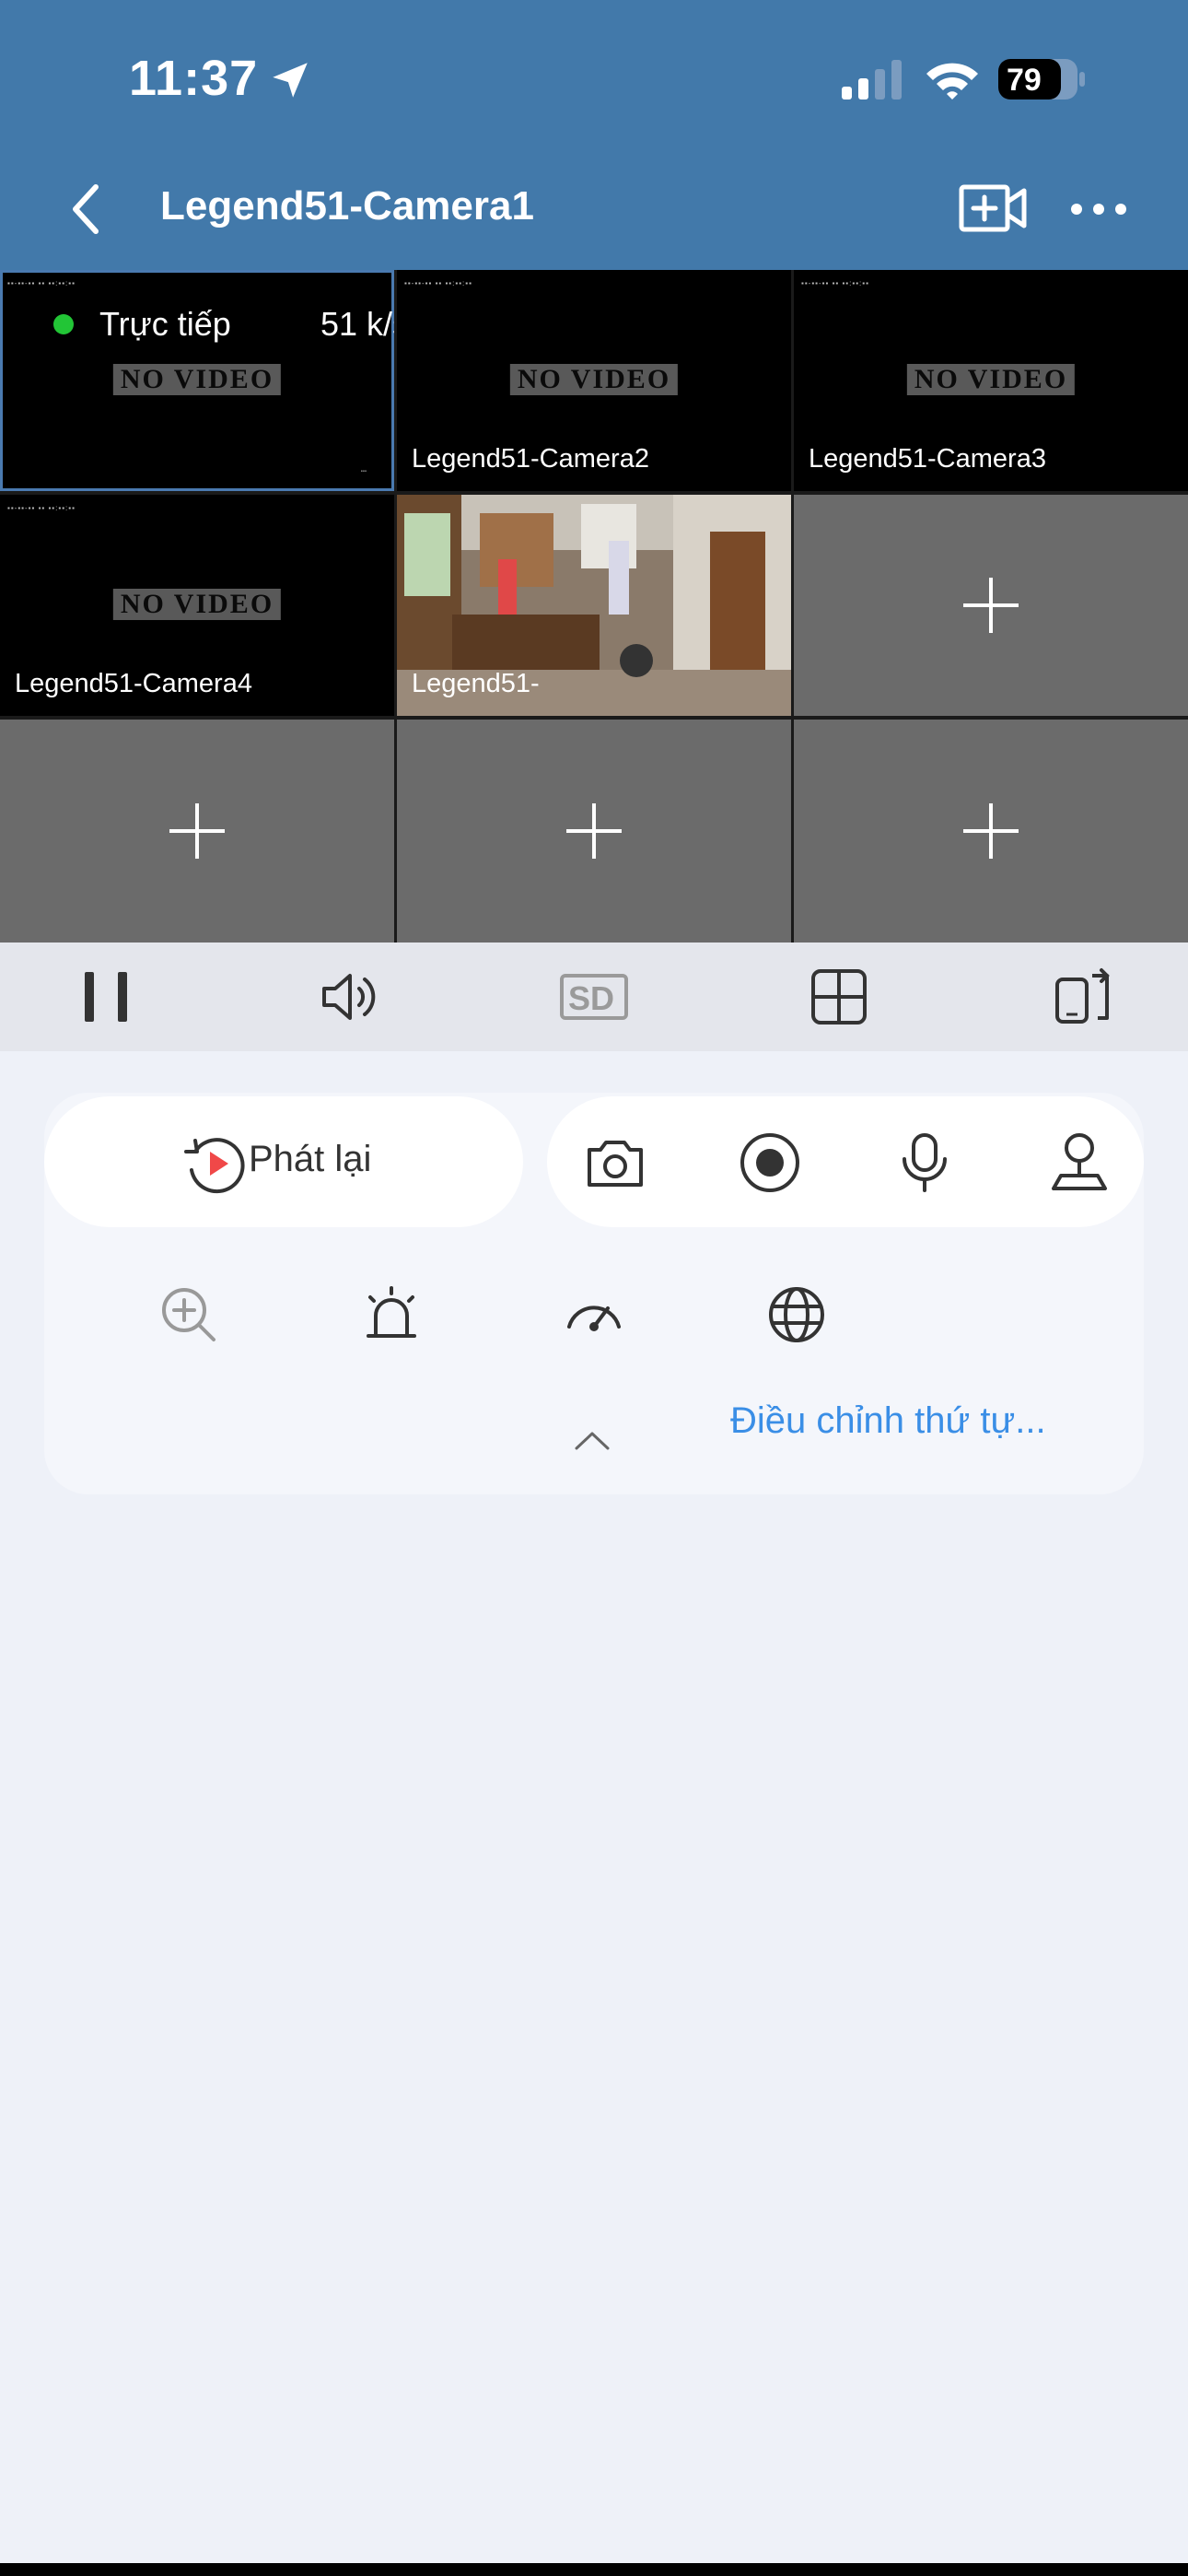 This screenshot has width=1188, height=2576. Describe the element at coordinates (357, 324) in the screenshot. I see `bitrate-label: 51 k/s` at that location.